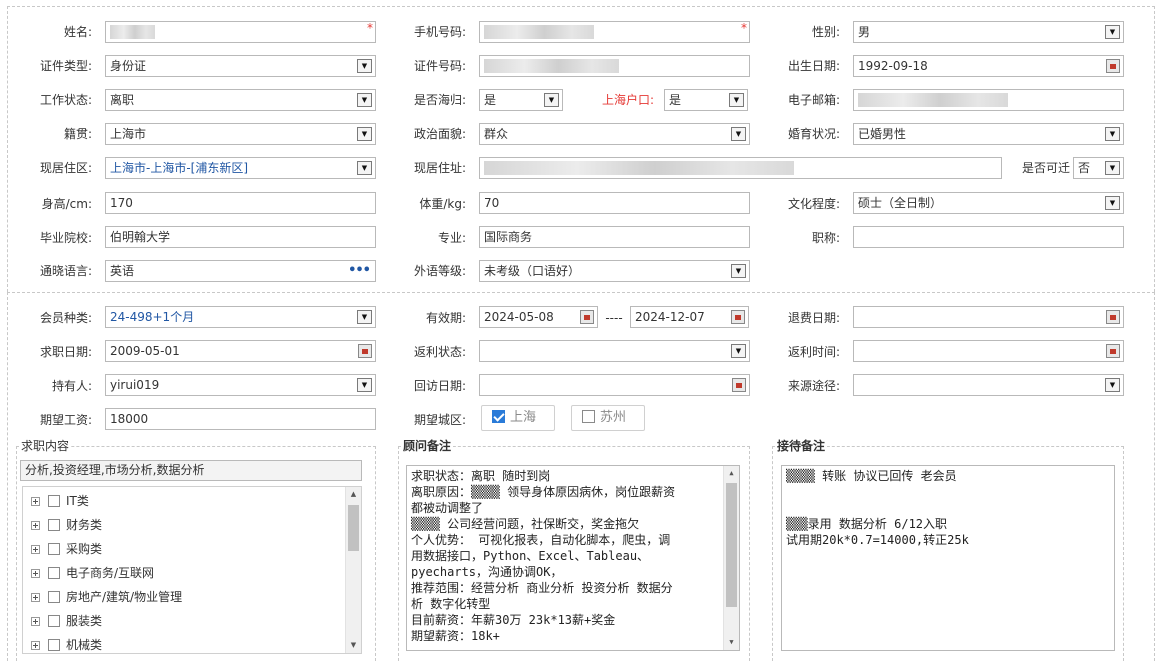 This screenshot has height=661, width=1159. Describe the element at coordinates (240, 385) in the screenshot. I see `holder-select: yirui019 ▼` at that location.